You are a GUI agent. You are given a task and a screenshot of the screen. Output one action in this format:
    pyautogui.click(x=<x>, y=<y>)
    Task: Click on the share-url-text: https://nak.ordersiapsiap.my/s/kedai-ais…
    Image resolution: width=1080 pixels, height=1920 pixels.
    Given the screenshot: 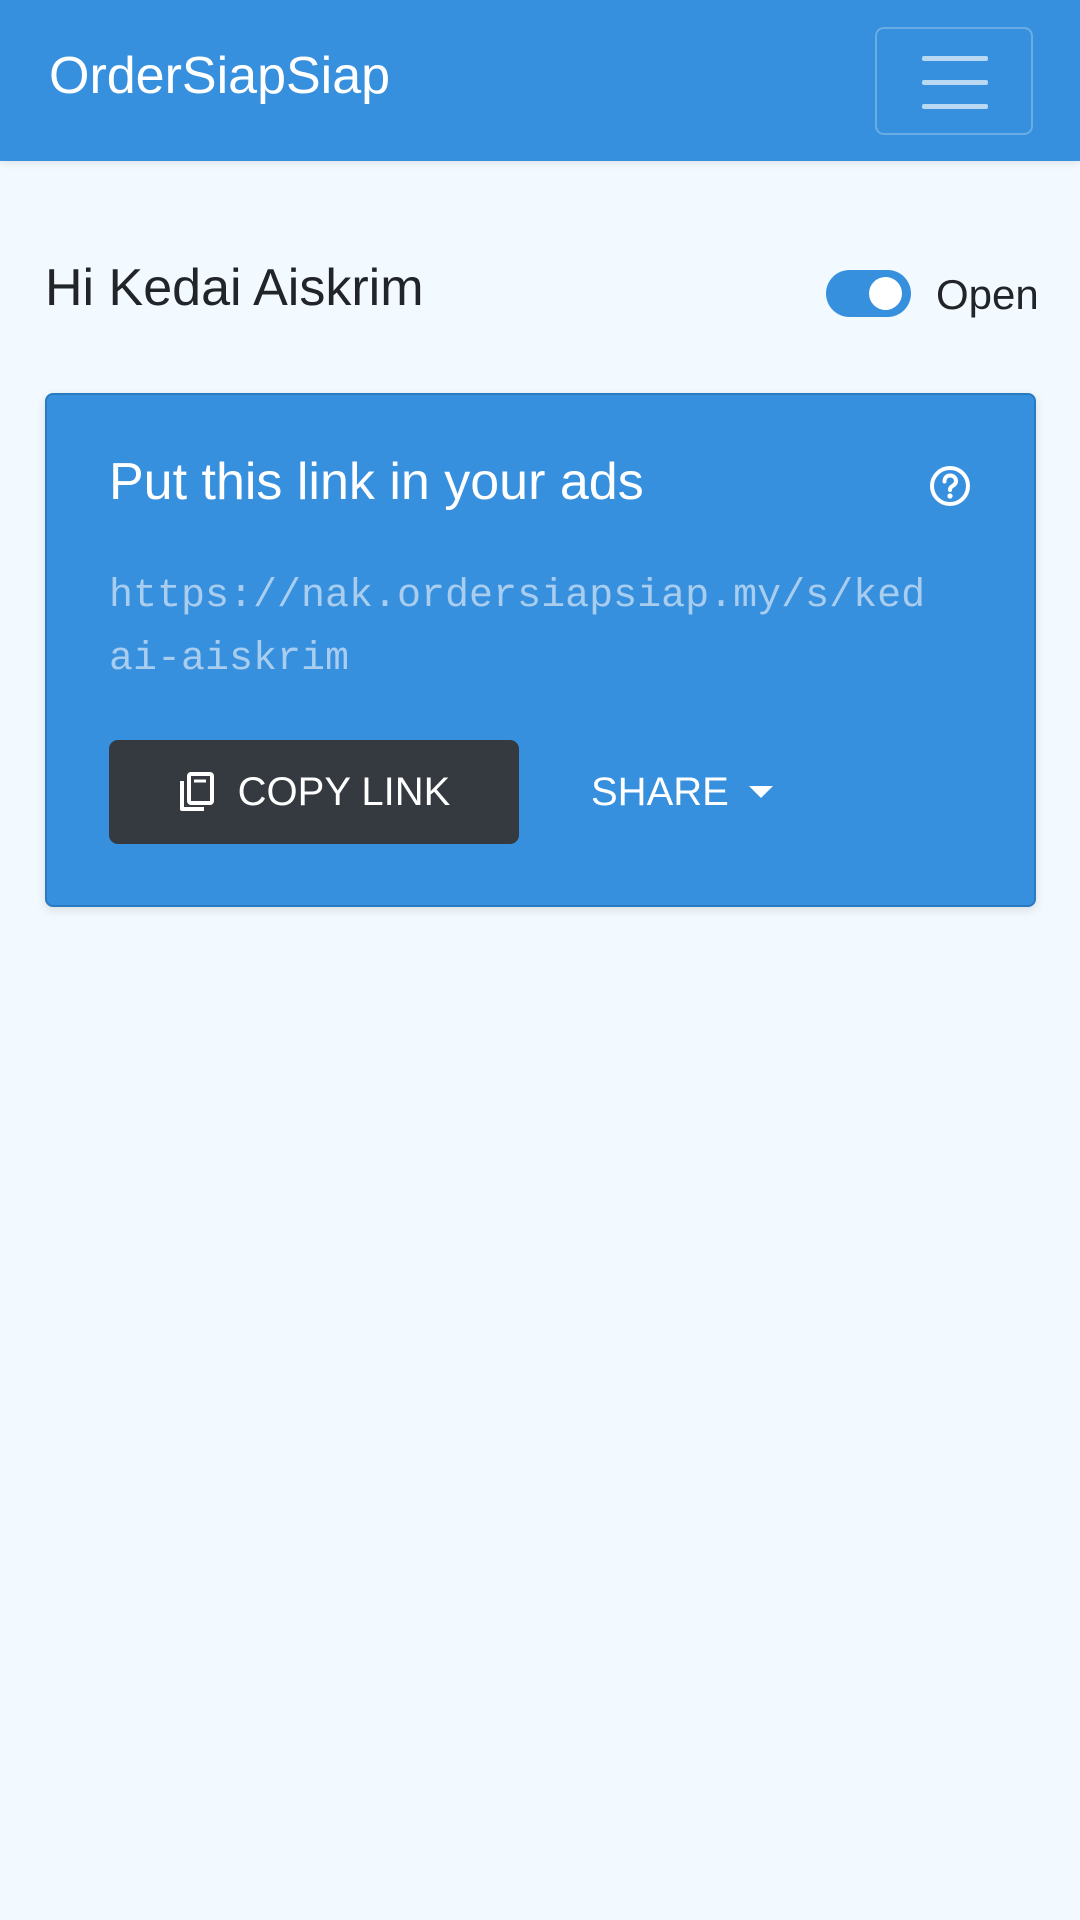 What is the action you would take?
    pyautogui.click(x=517, y=628)
    